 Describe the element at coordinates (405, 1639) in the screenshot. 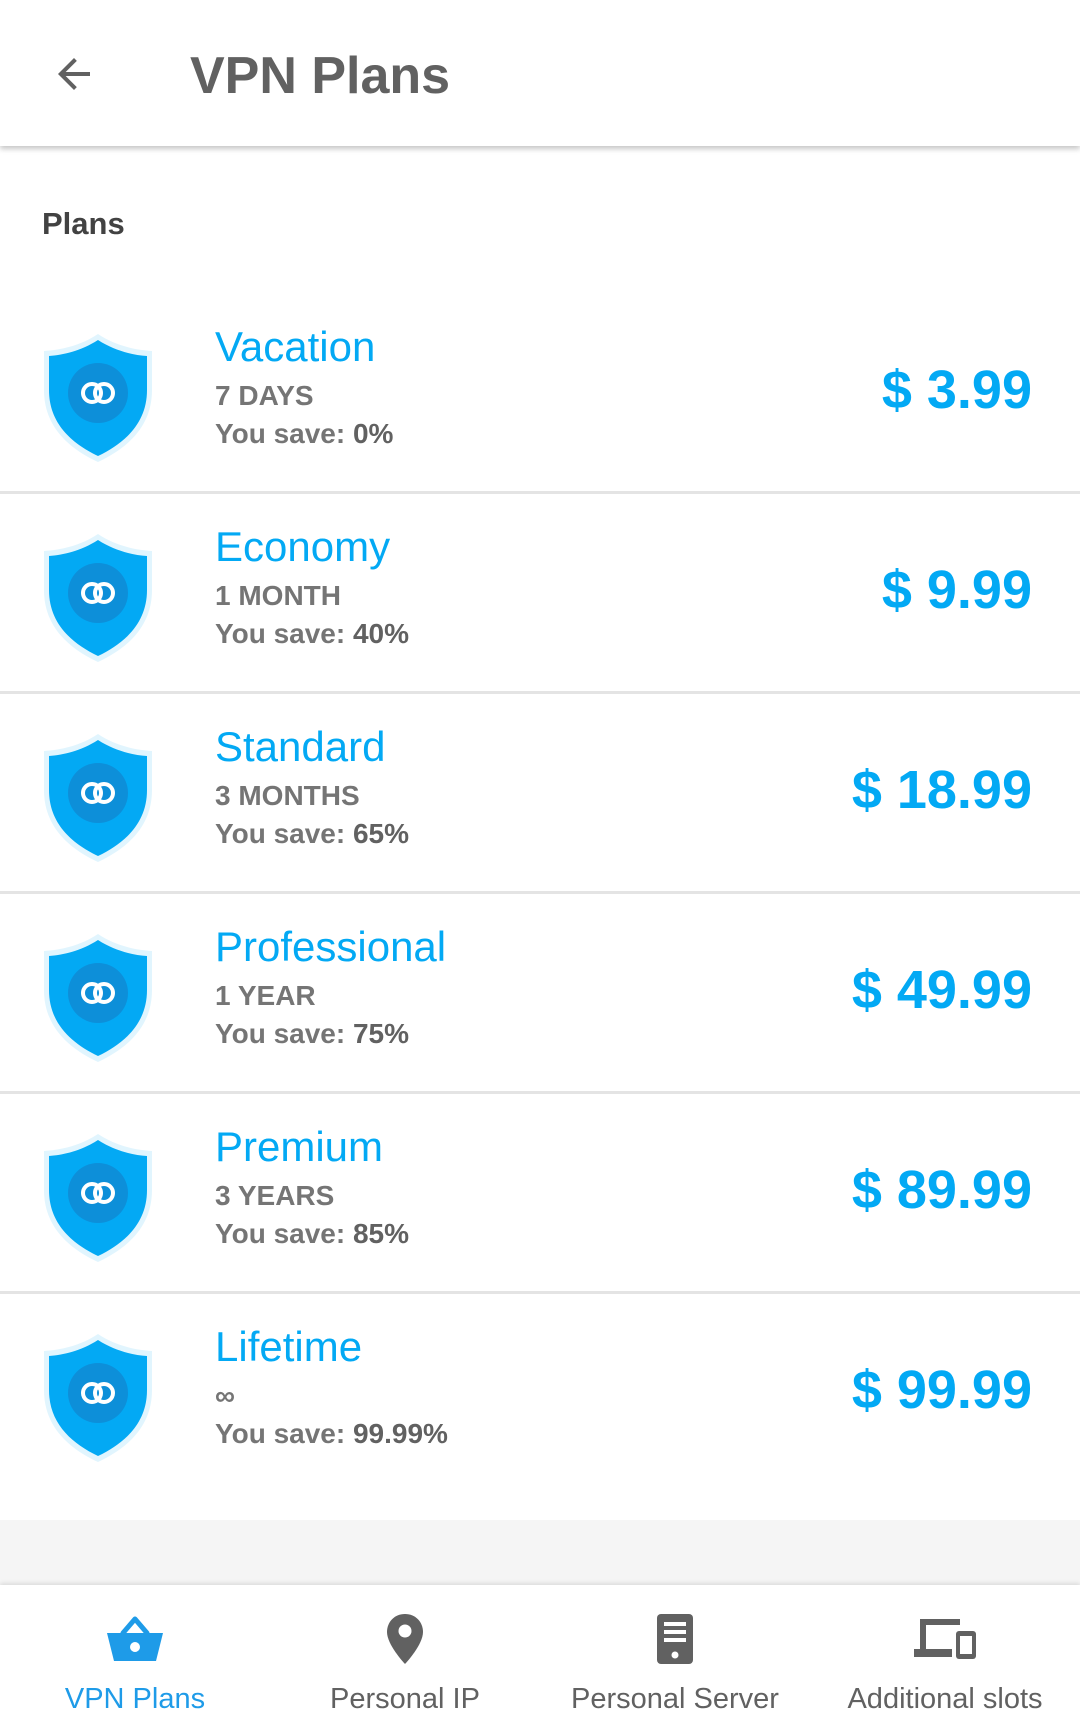

I see `location-pin-icon` at that location.